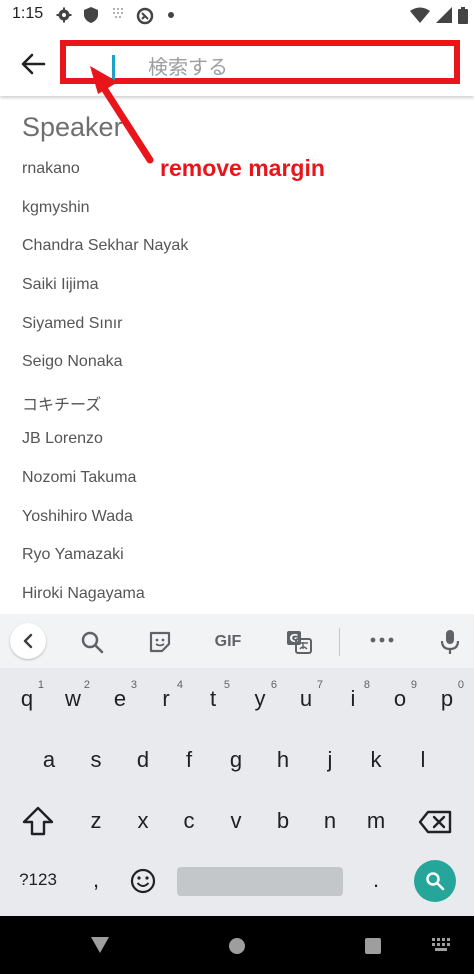 The height and width of the screenshot is (974, 474). What do you see at coordinates (299, 642) in the screenshot?
I see `translate-icon: G` at bounding box center [299, 642].